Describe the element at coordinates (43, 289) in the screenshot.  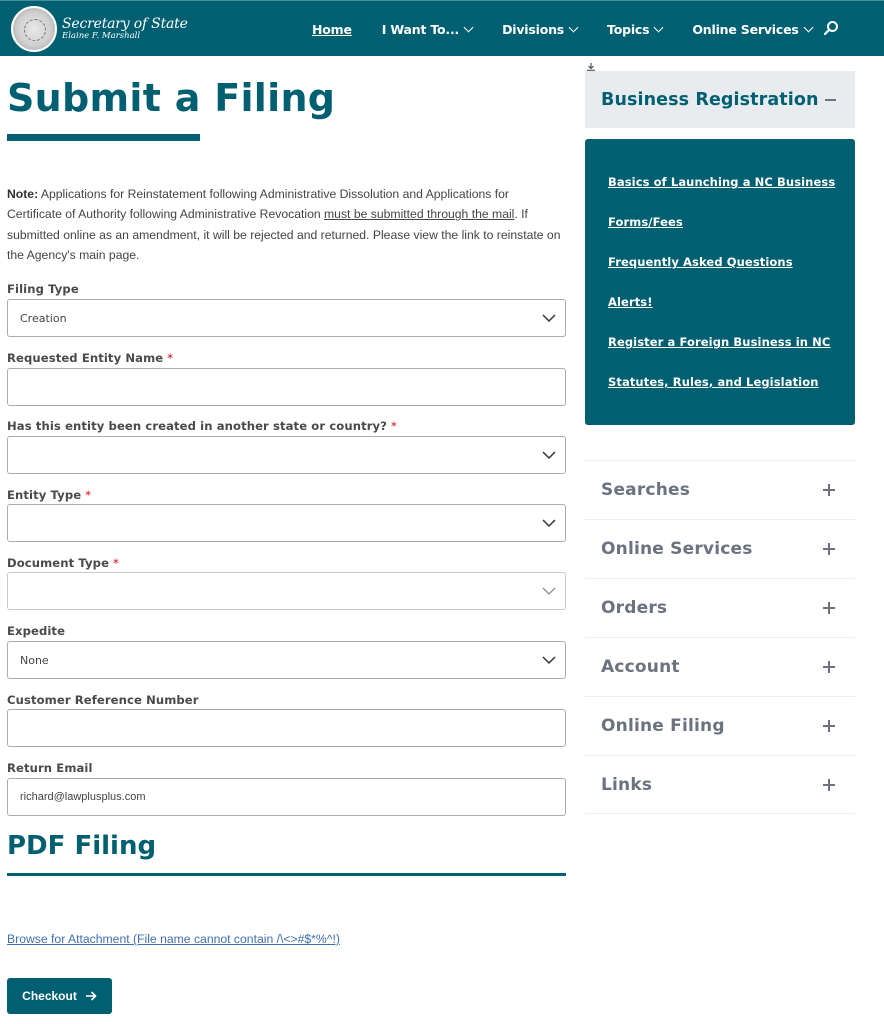
I see `filing-type-label: Filing Type` at that location.